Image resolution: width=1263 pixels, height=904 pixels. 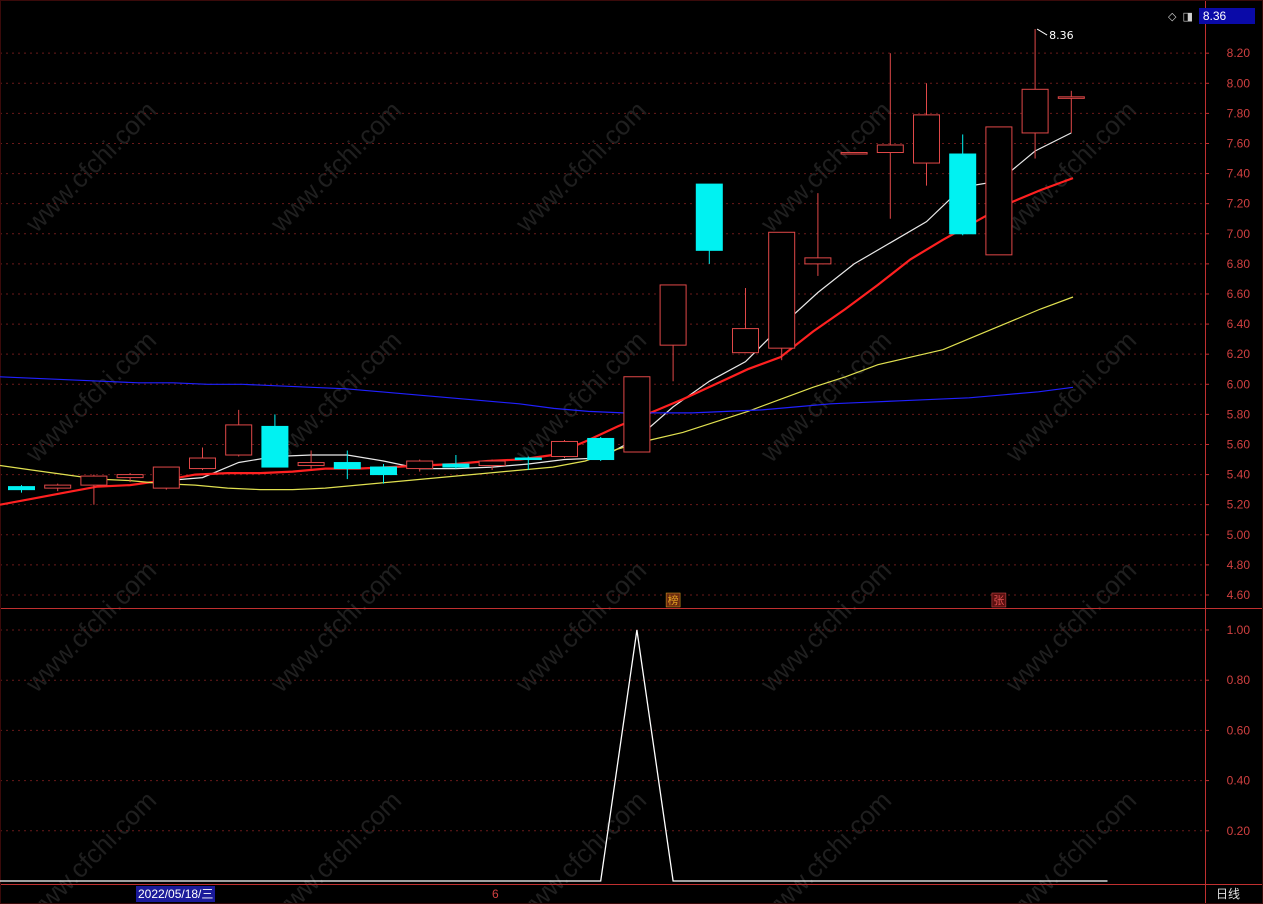 What do you see at coordinates (1239, 143) in the screenshot?
I see `y-tick-label: 7.60` at bounding box center [1239, 143].